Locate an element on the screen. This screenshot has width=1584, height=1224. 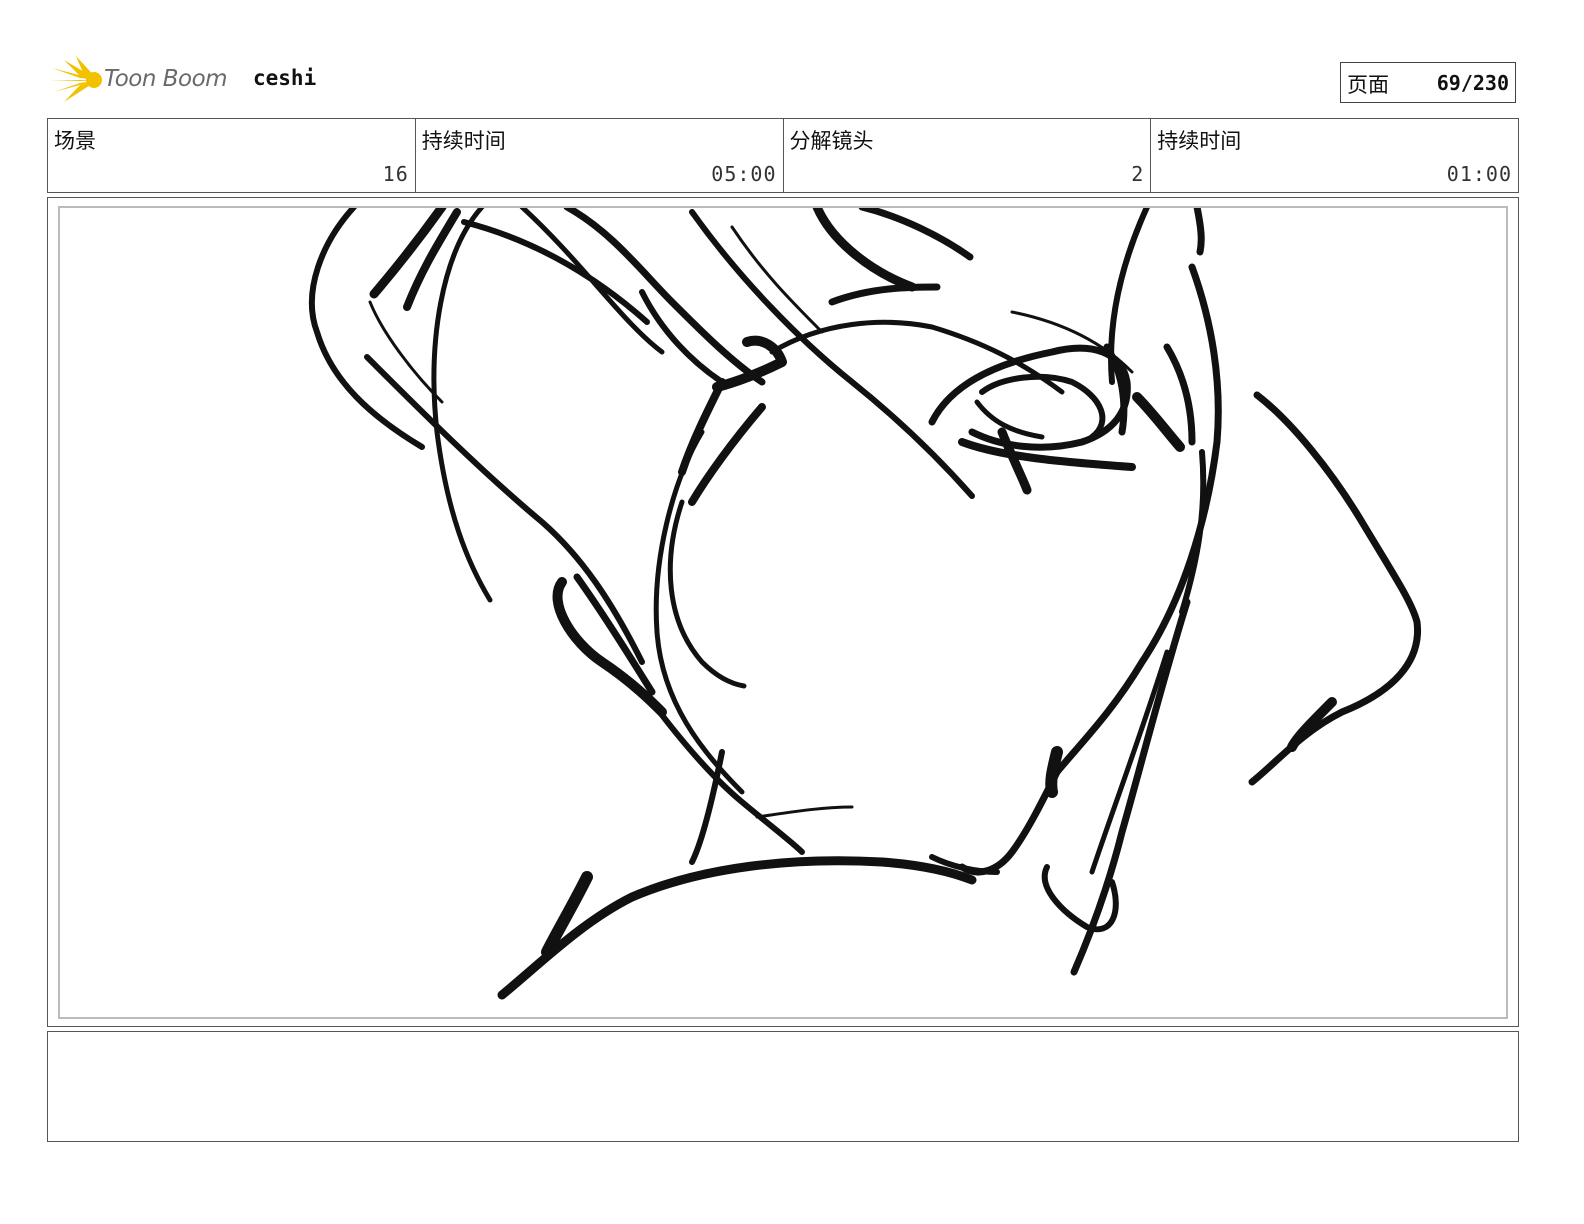
panel-notes-box is located at coordinates (783, 1086).